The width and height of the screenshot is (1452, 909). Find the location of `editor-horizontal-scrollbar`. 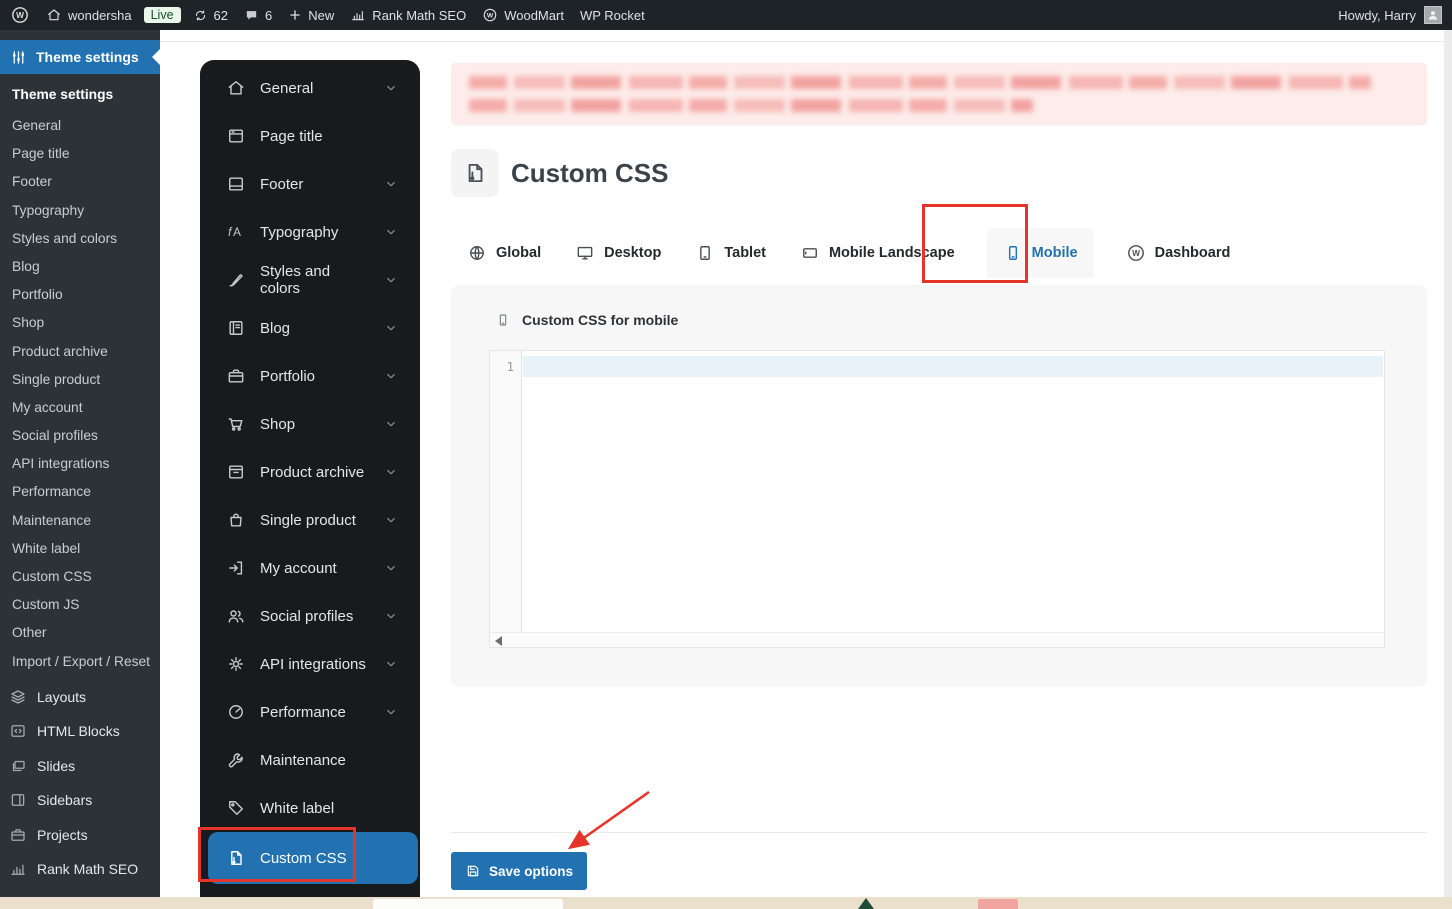

editor-horizontal-scrollbar is located at coordinates (937, 639).